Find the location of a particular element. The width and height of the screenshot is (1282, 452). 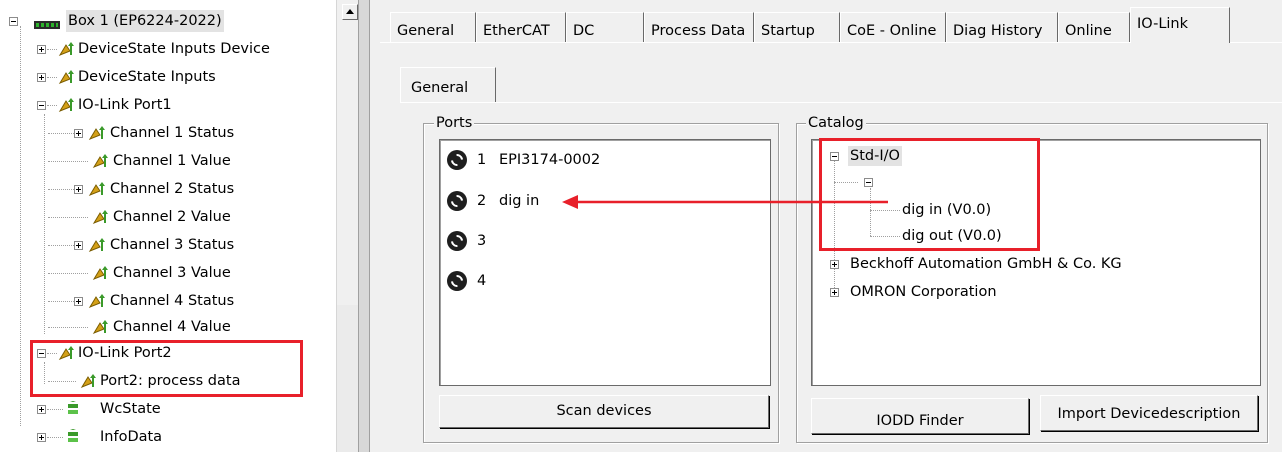

tree-item: DeviceState Inputs is located at coordinates (168, 77).